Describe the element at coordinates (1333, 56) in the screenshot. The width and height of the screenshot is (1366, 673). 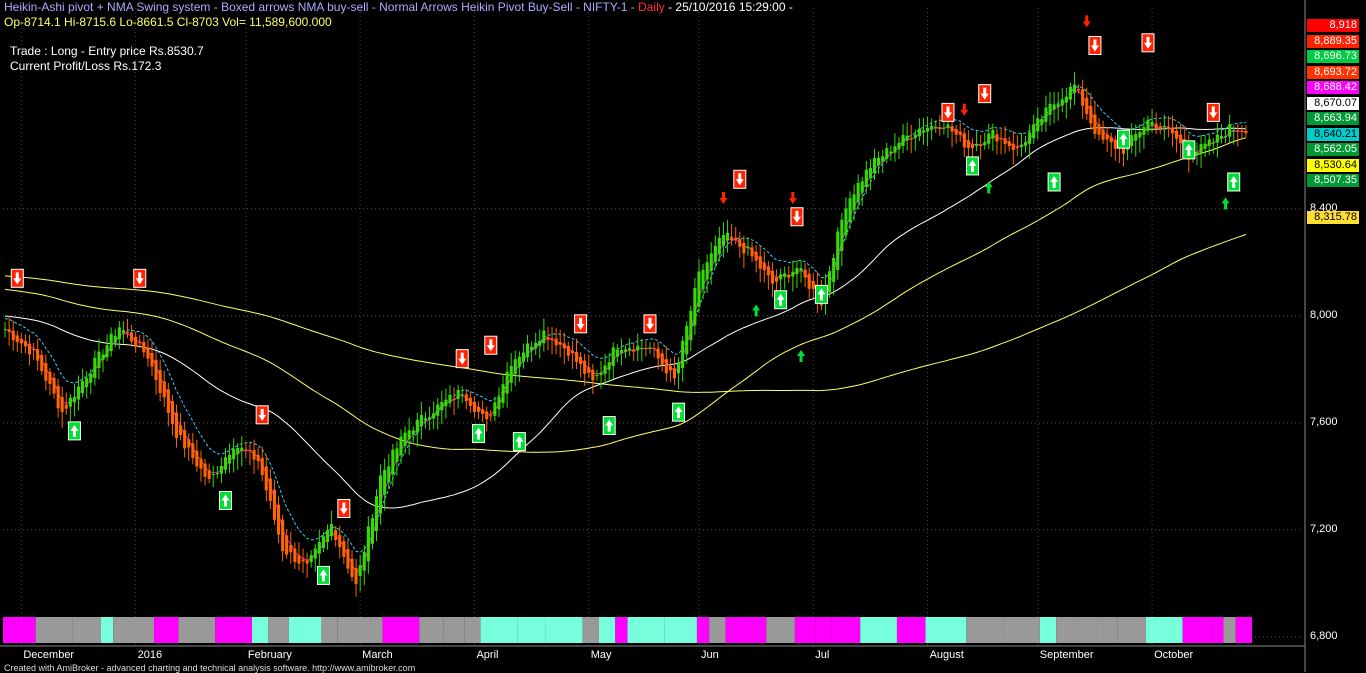
I see `price-level-label: 8,696.73` at that location.